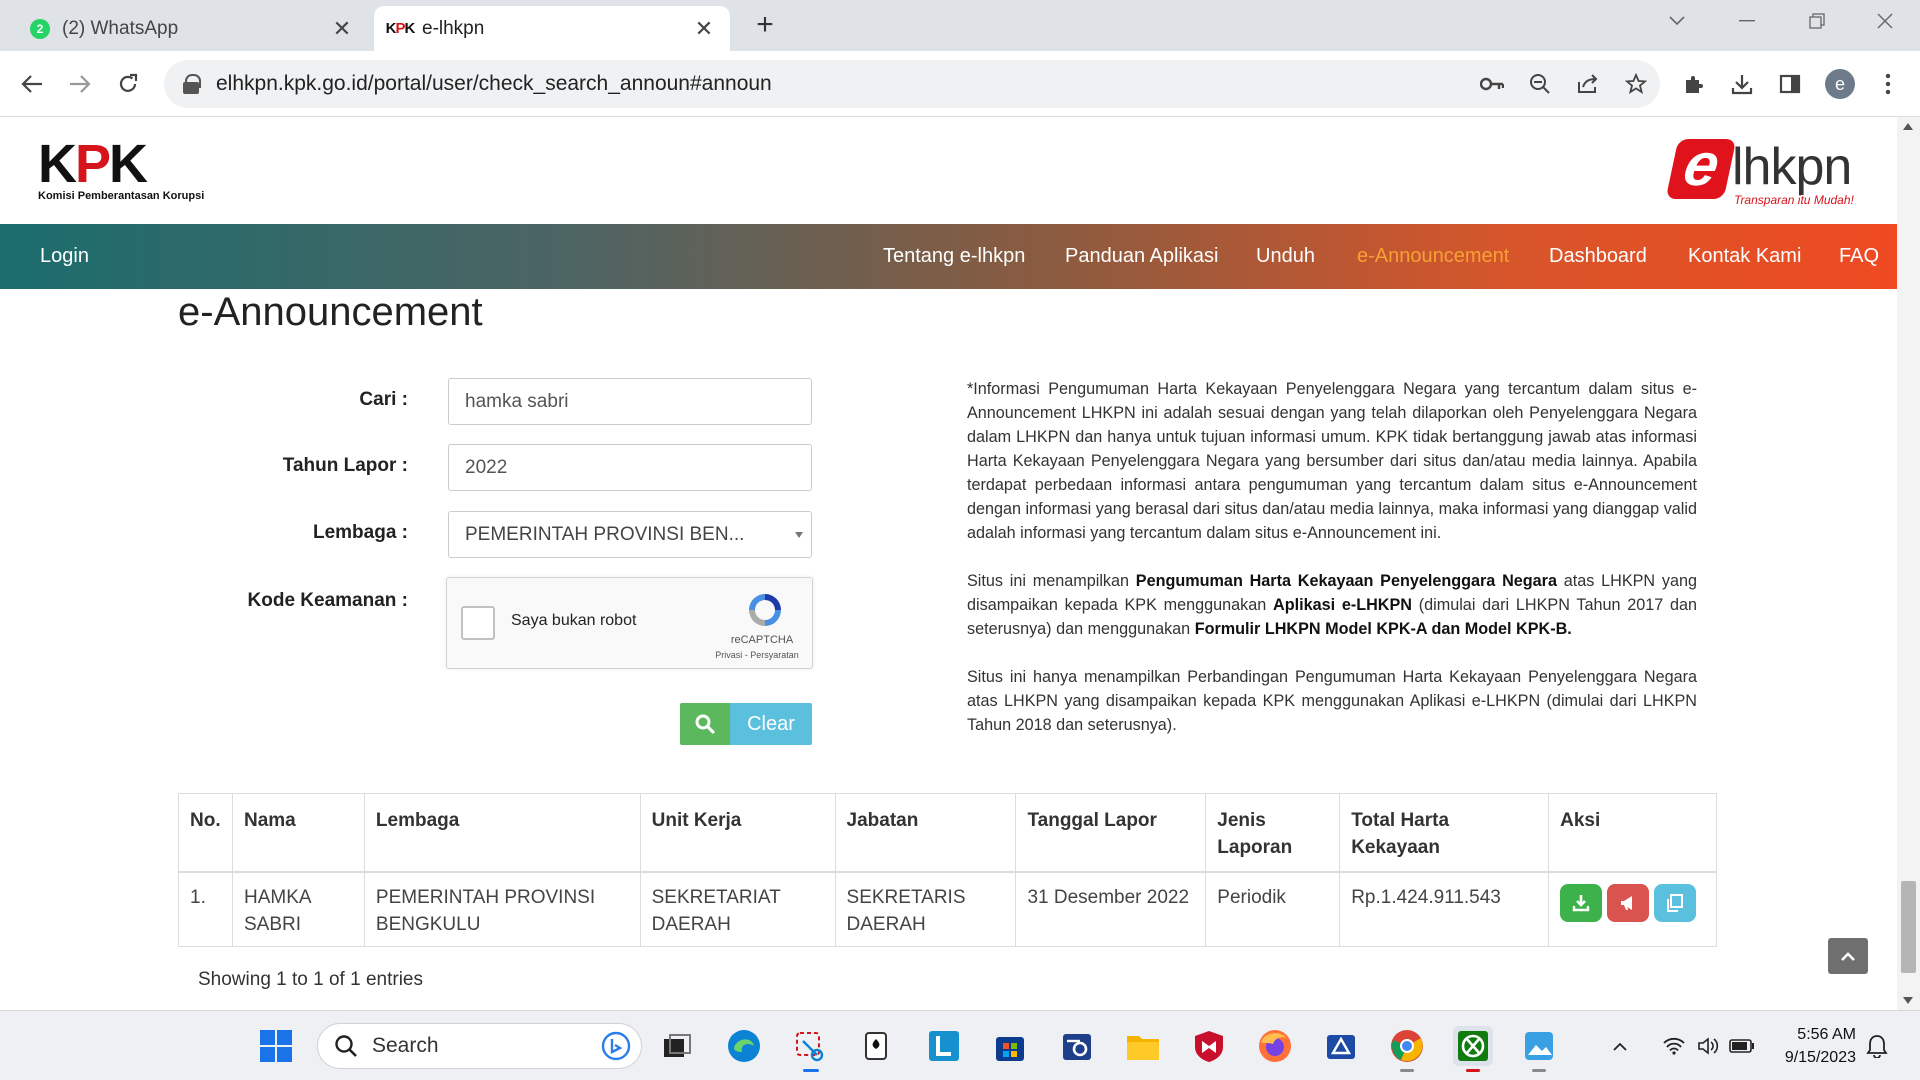 Image resolution: width=1920 pixels, height=1080 pixels. What do you see at coordinates (1694, 84) in the screenshot?
I see `extensions-icon` at bounding box center [1694, 84].